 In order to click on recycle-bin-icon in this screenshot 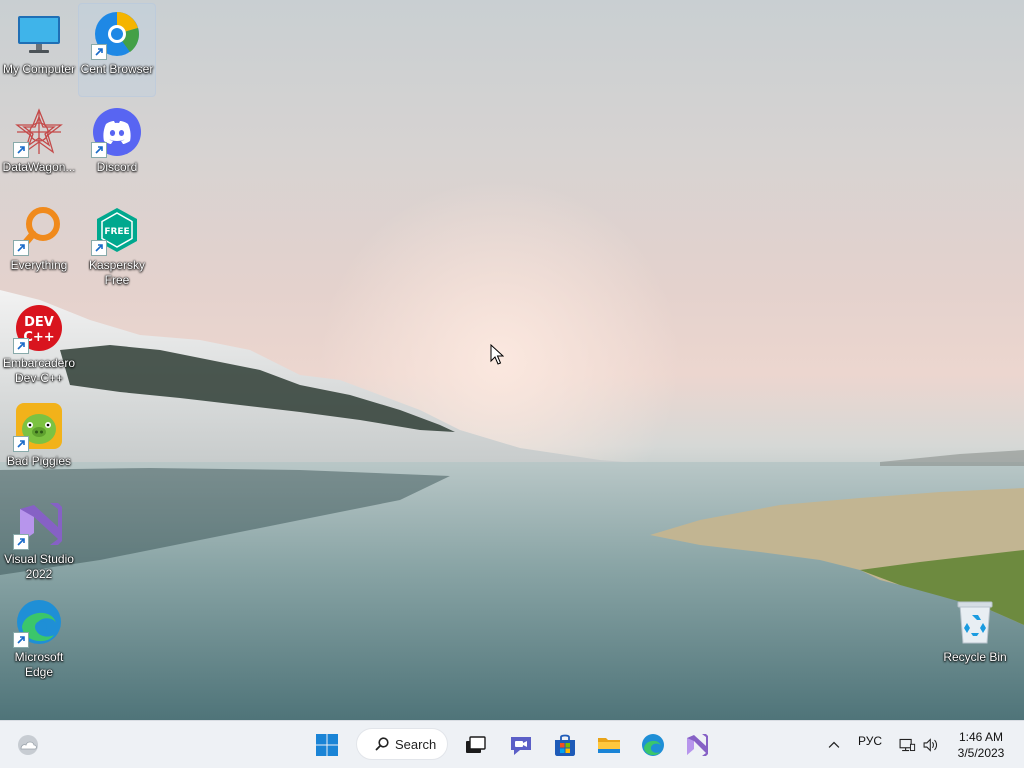, I will do `click(975, 622)`.